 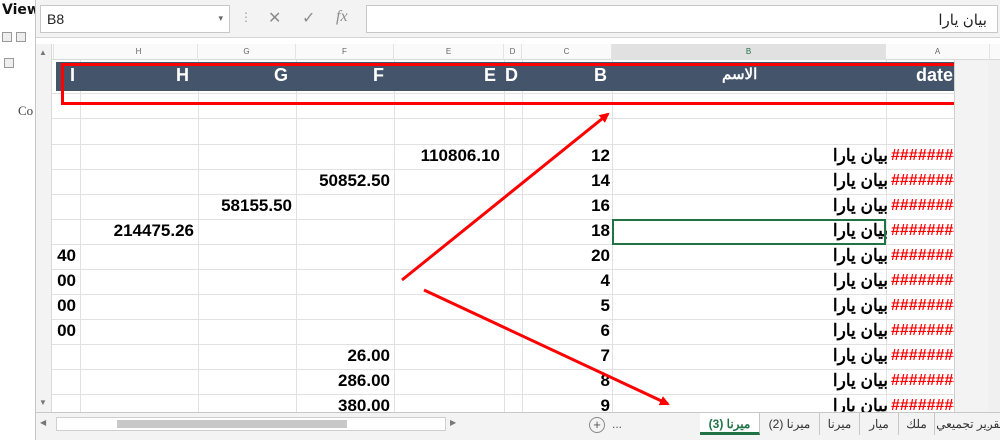 What do you see at coordinates (56, 19) in the screenshot?
I see `name-box-value: B8` at bounding box center [56, 19].